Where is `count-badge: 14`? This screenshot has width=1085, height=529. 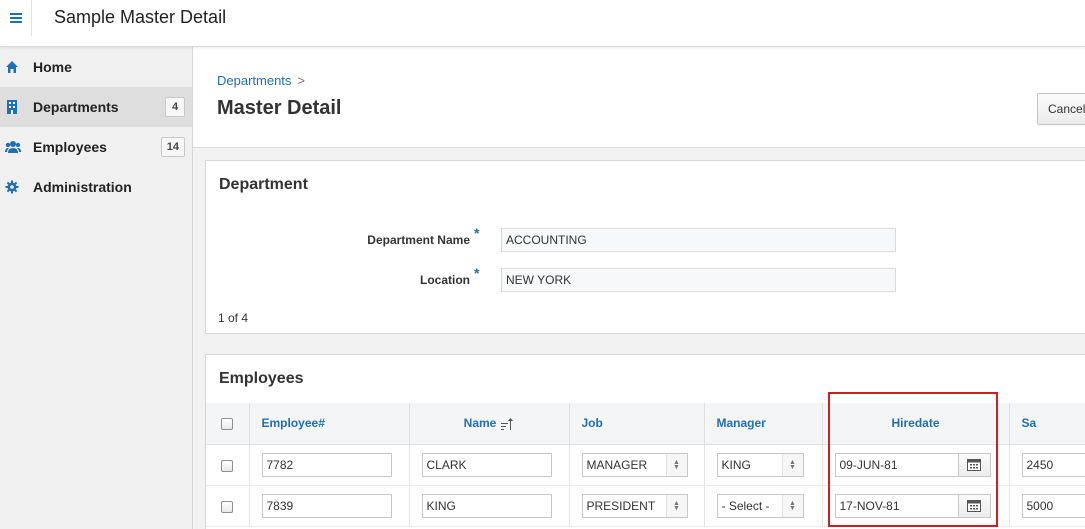 count-badge: 14 is located at coordinates (172, 147).